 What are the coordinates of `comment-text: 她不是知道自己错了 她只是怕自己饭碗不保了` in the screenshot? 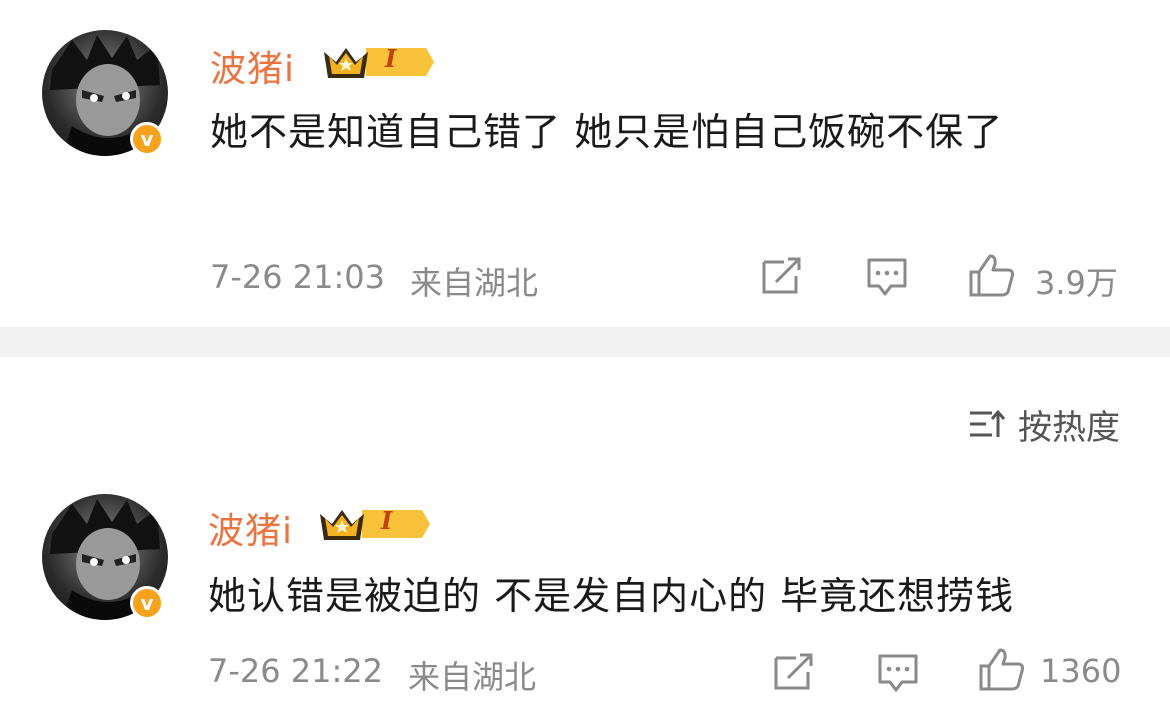 It's located at (607, 132).